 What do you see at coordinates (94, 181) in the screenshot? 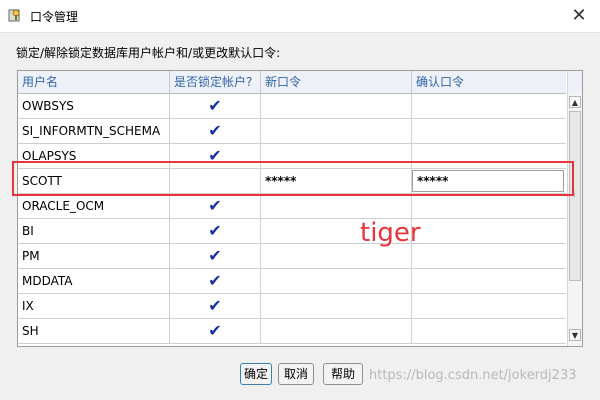
I see `username-cell: SCOTT` at bounding box center [94, 181].